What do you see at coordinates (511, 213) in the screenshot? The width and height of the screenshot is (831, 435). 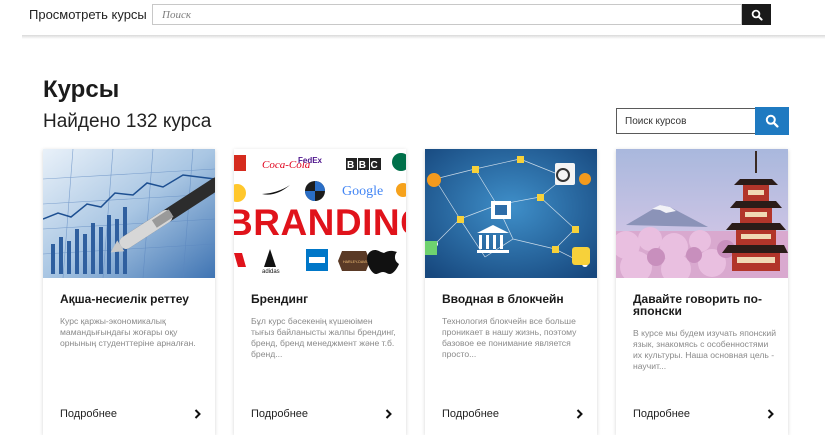 I see `course-image-blockchain` at bounding box center [511, 213].